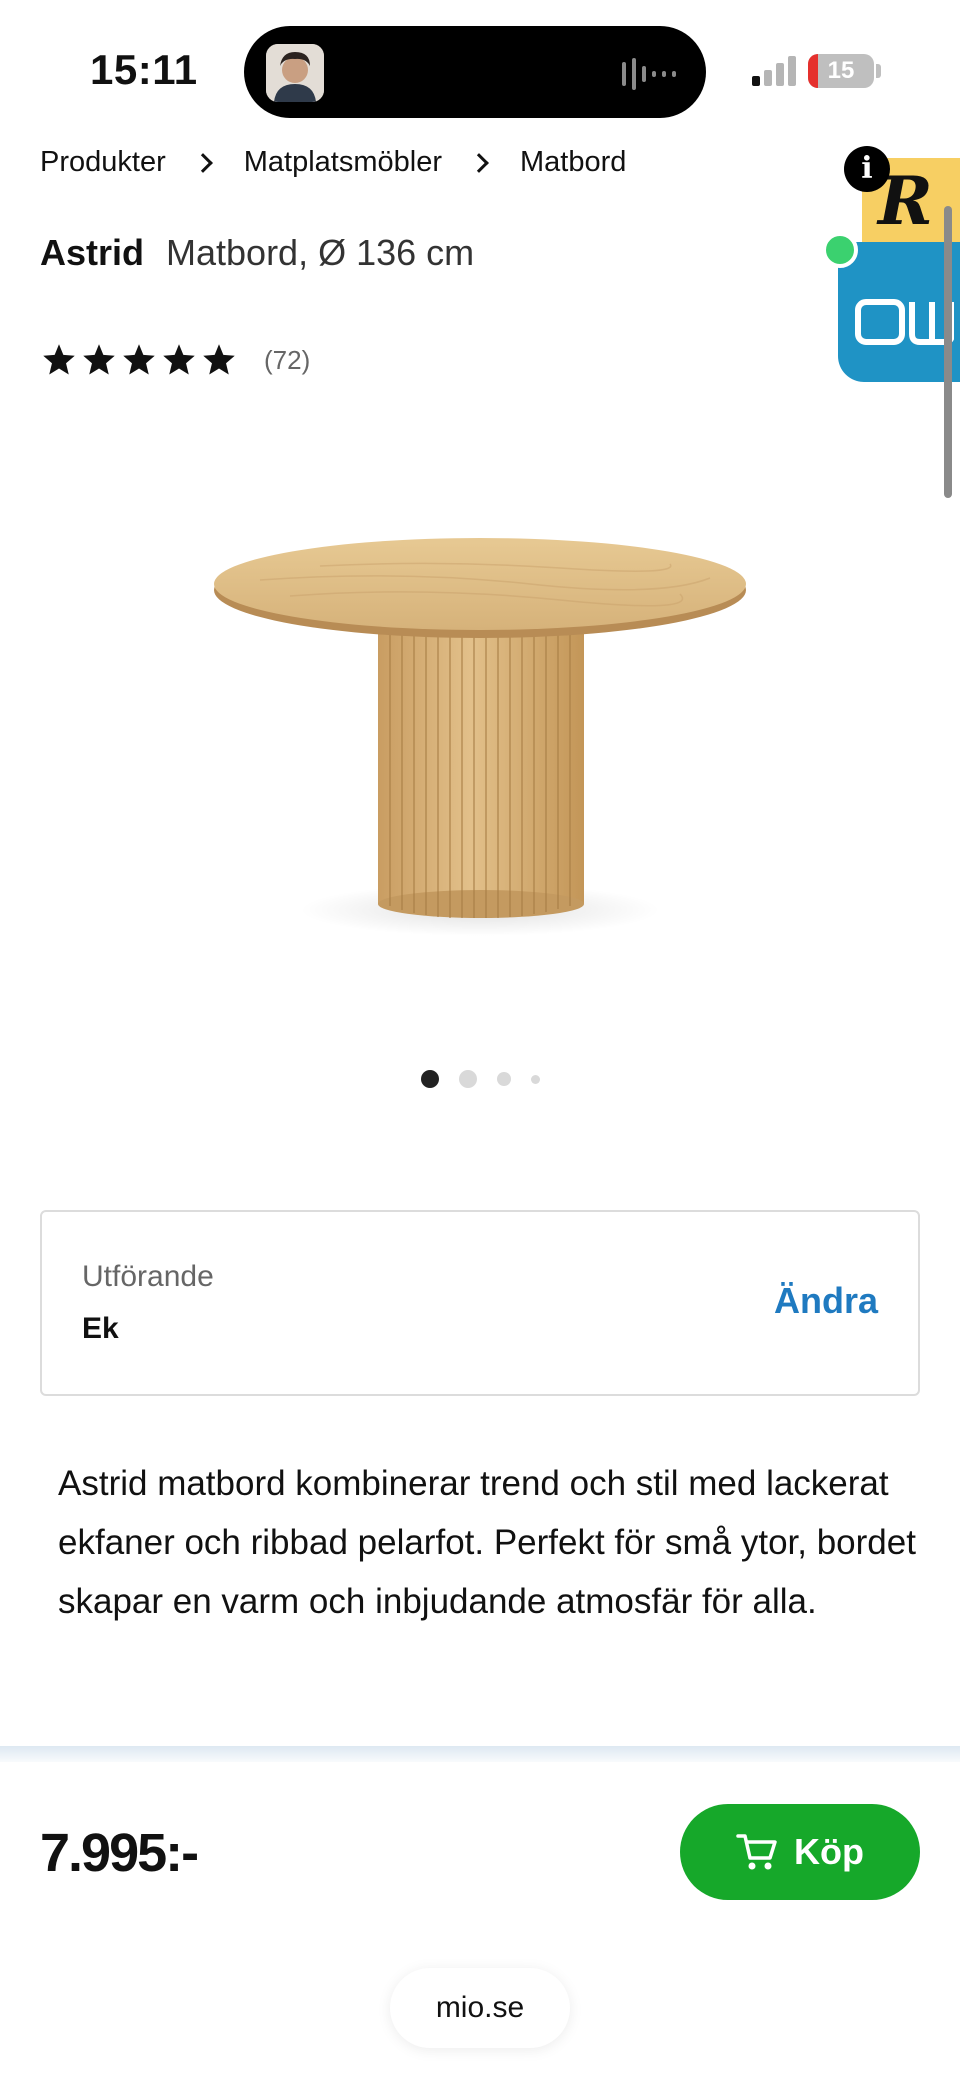 The width and height of the screenshot is (960, 2081). What do you see at coordinates (948, 352) in the screenshot?
I see `scrollbar` at bounding box center [948, 352].